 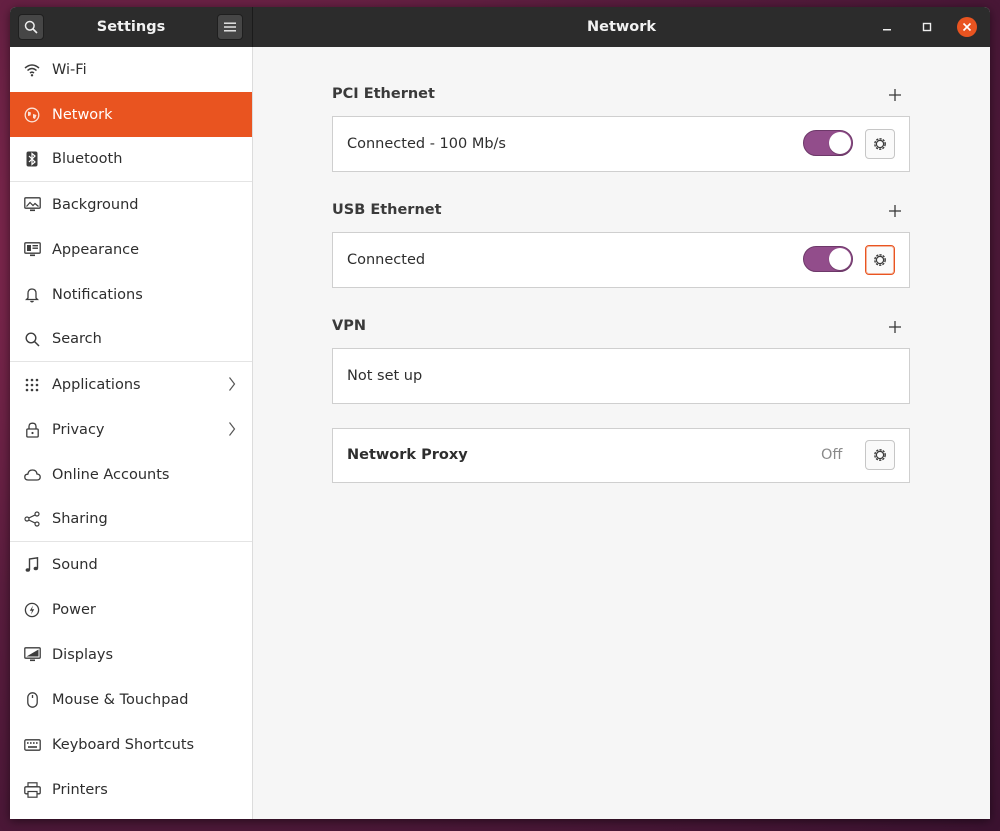 I want to click on maximize-button, so click(x=927, y=27).